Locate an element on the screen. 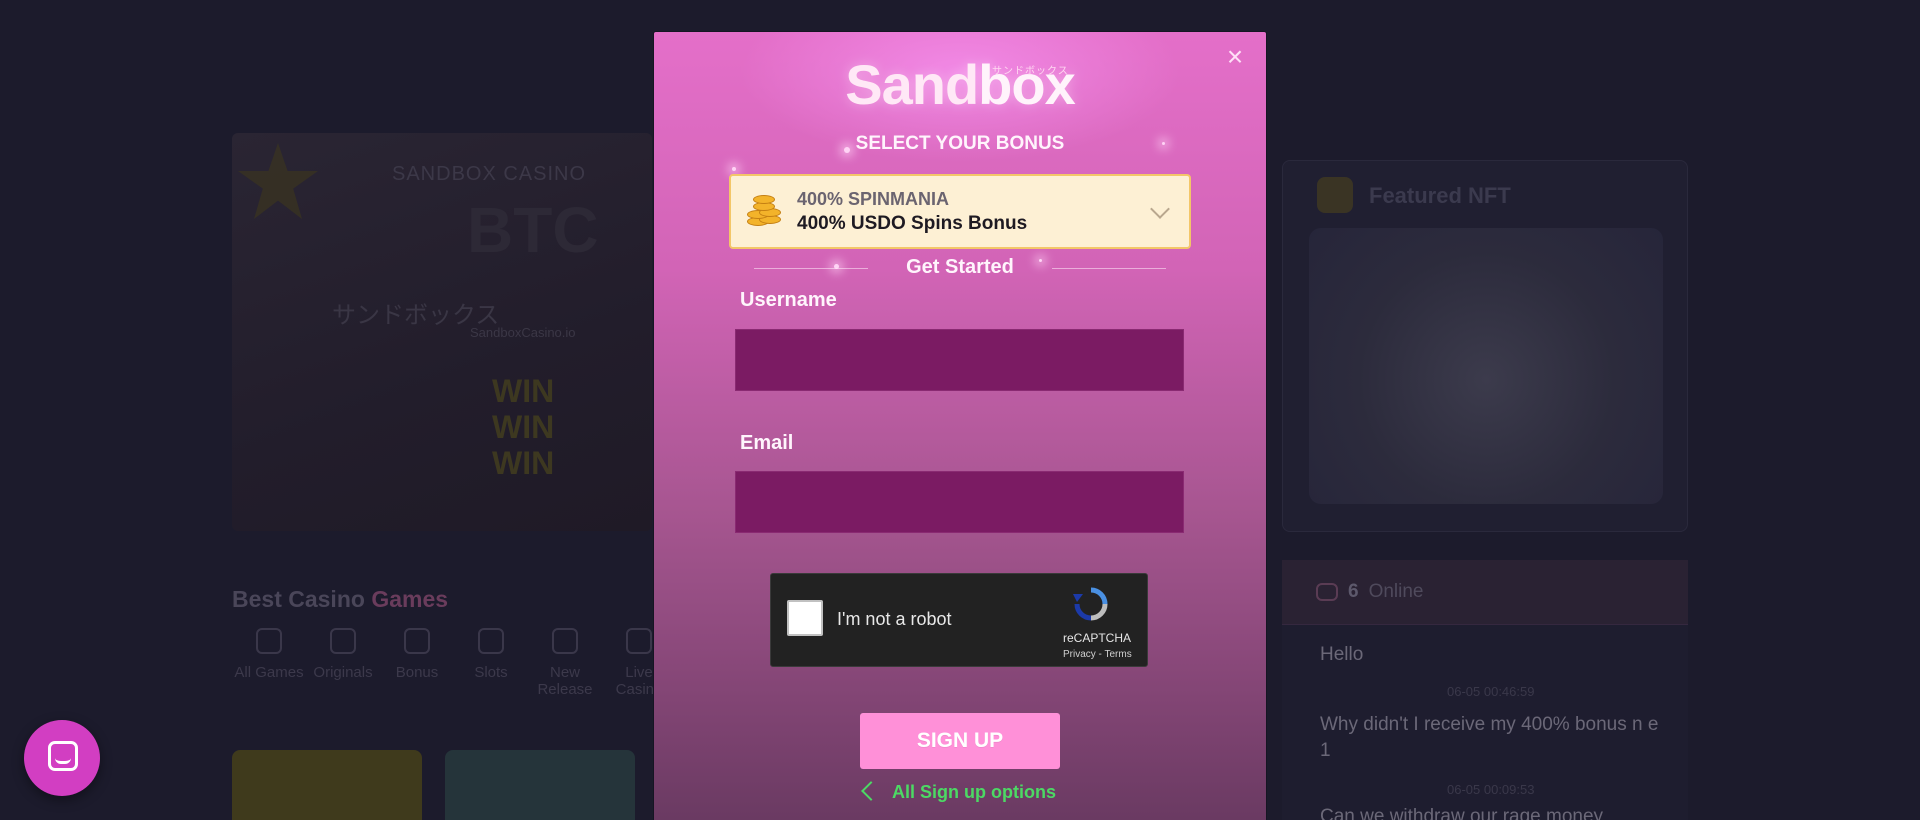  category-all-games: All Games is located at coordinates (269, 663).